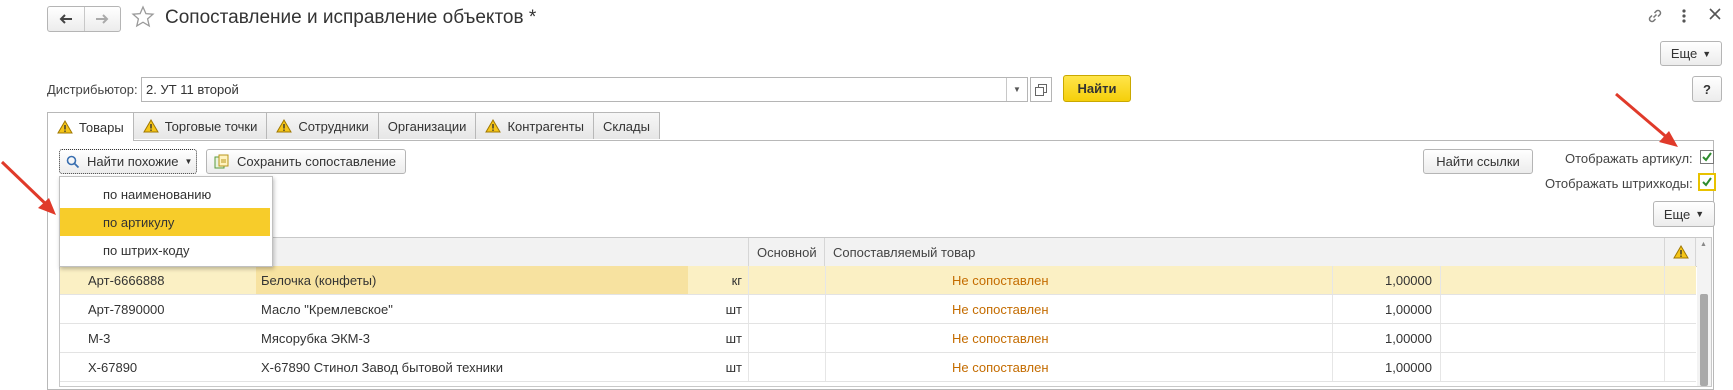 The height and width of the screenshot is (390, 1733). I want to click on more-button-top-label: Еще, so click(1684, 53).